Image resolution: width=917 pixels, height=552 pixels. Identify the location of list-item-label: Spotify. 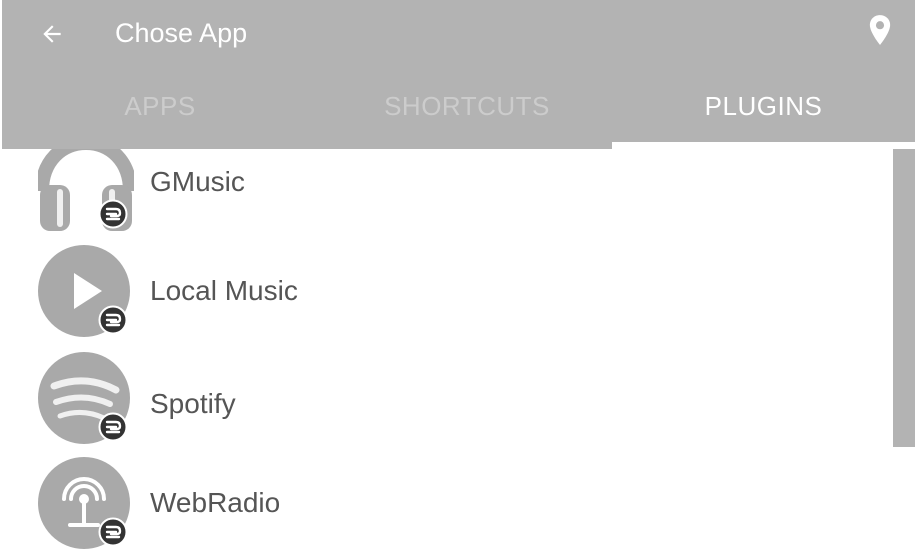
(193, 403).